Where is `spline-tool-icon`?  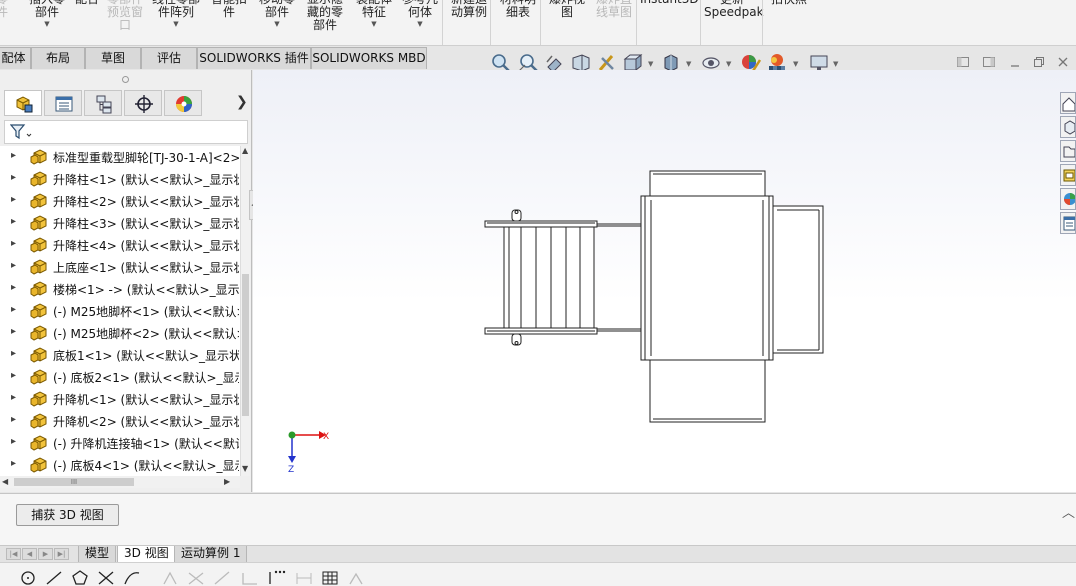 spline-tool-icon is located at coordinates (132, 576).